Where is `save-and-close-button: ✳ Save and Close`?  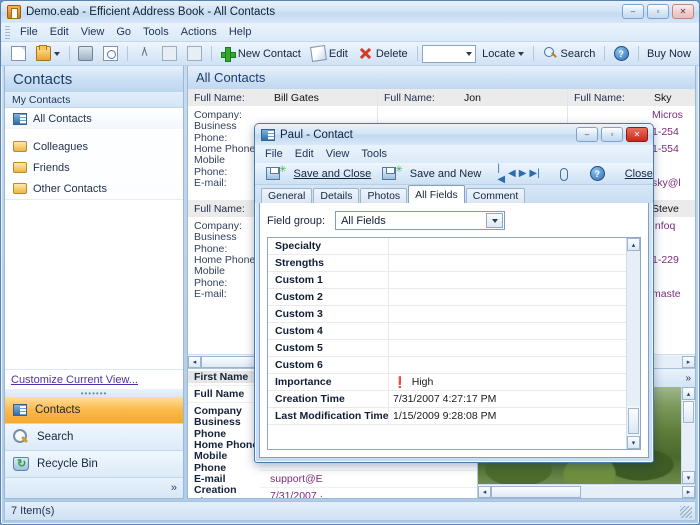
save-and-close-button: ✳ Save and Close is located at coordinates (318, 174).